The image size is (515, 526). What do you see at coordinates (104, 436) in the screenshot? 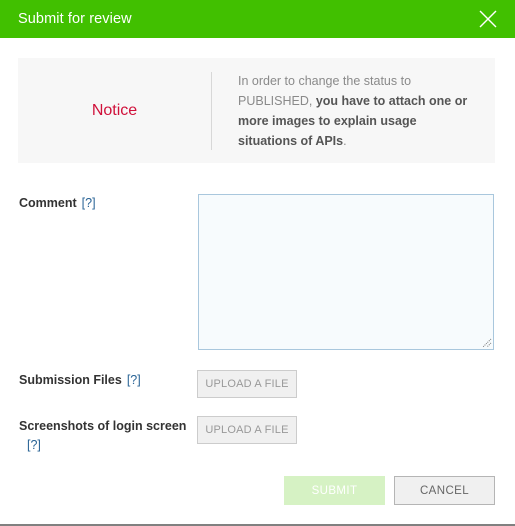
I see `screenshots-label: Screenshots of login screen [?]` at bounding box center [104, 436].